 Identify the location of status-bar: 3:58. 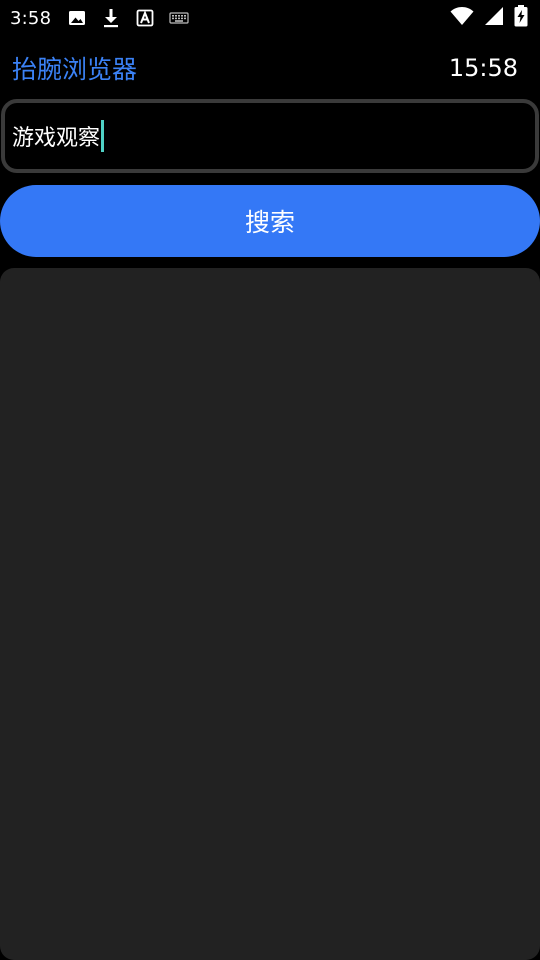
(270, 18).